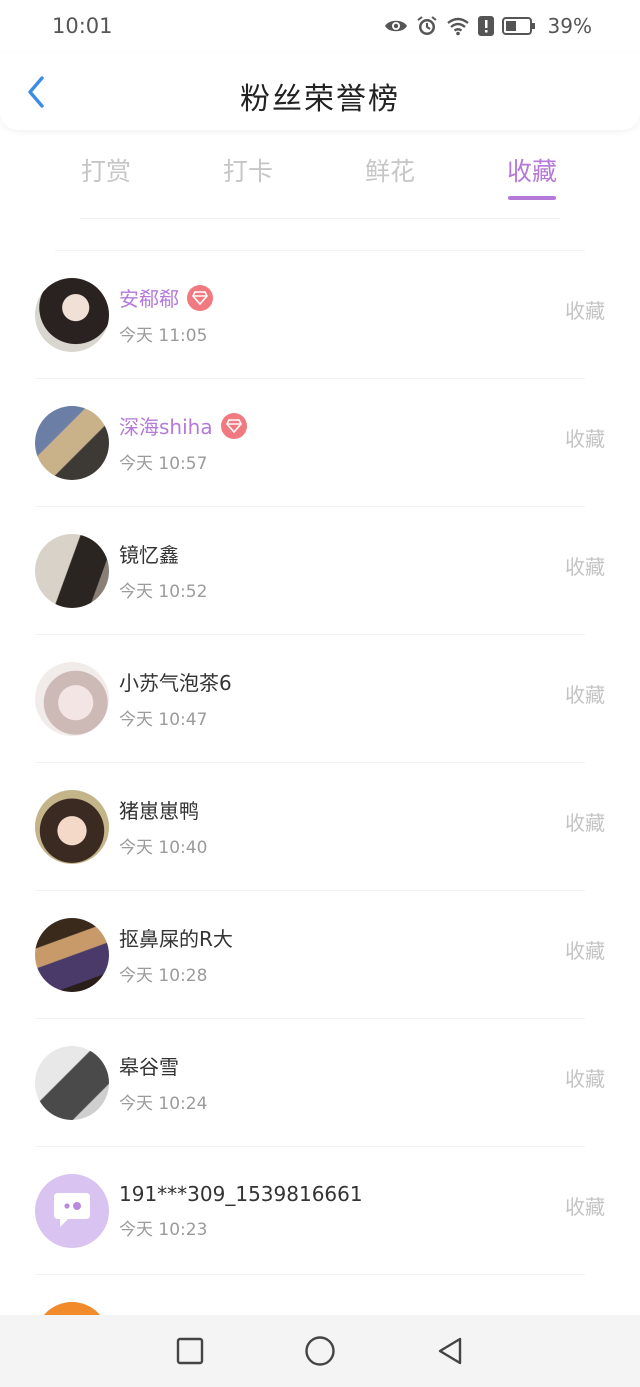 The width and height of the screenshot is (640, 1387). Describe the element at coordinates (320, 443) in the screenshot. I see `list-item: 深海shiha 今天 10:57 收藏` at that location.